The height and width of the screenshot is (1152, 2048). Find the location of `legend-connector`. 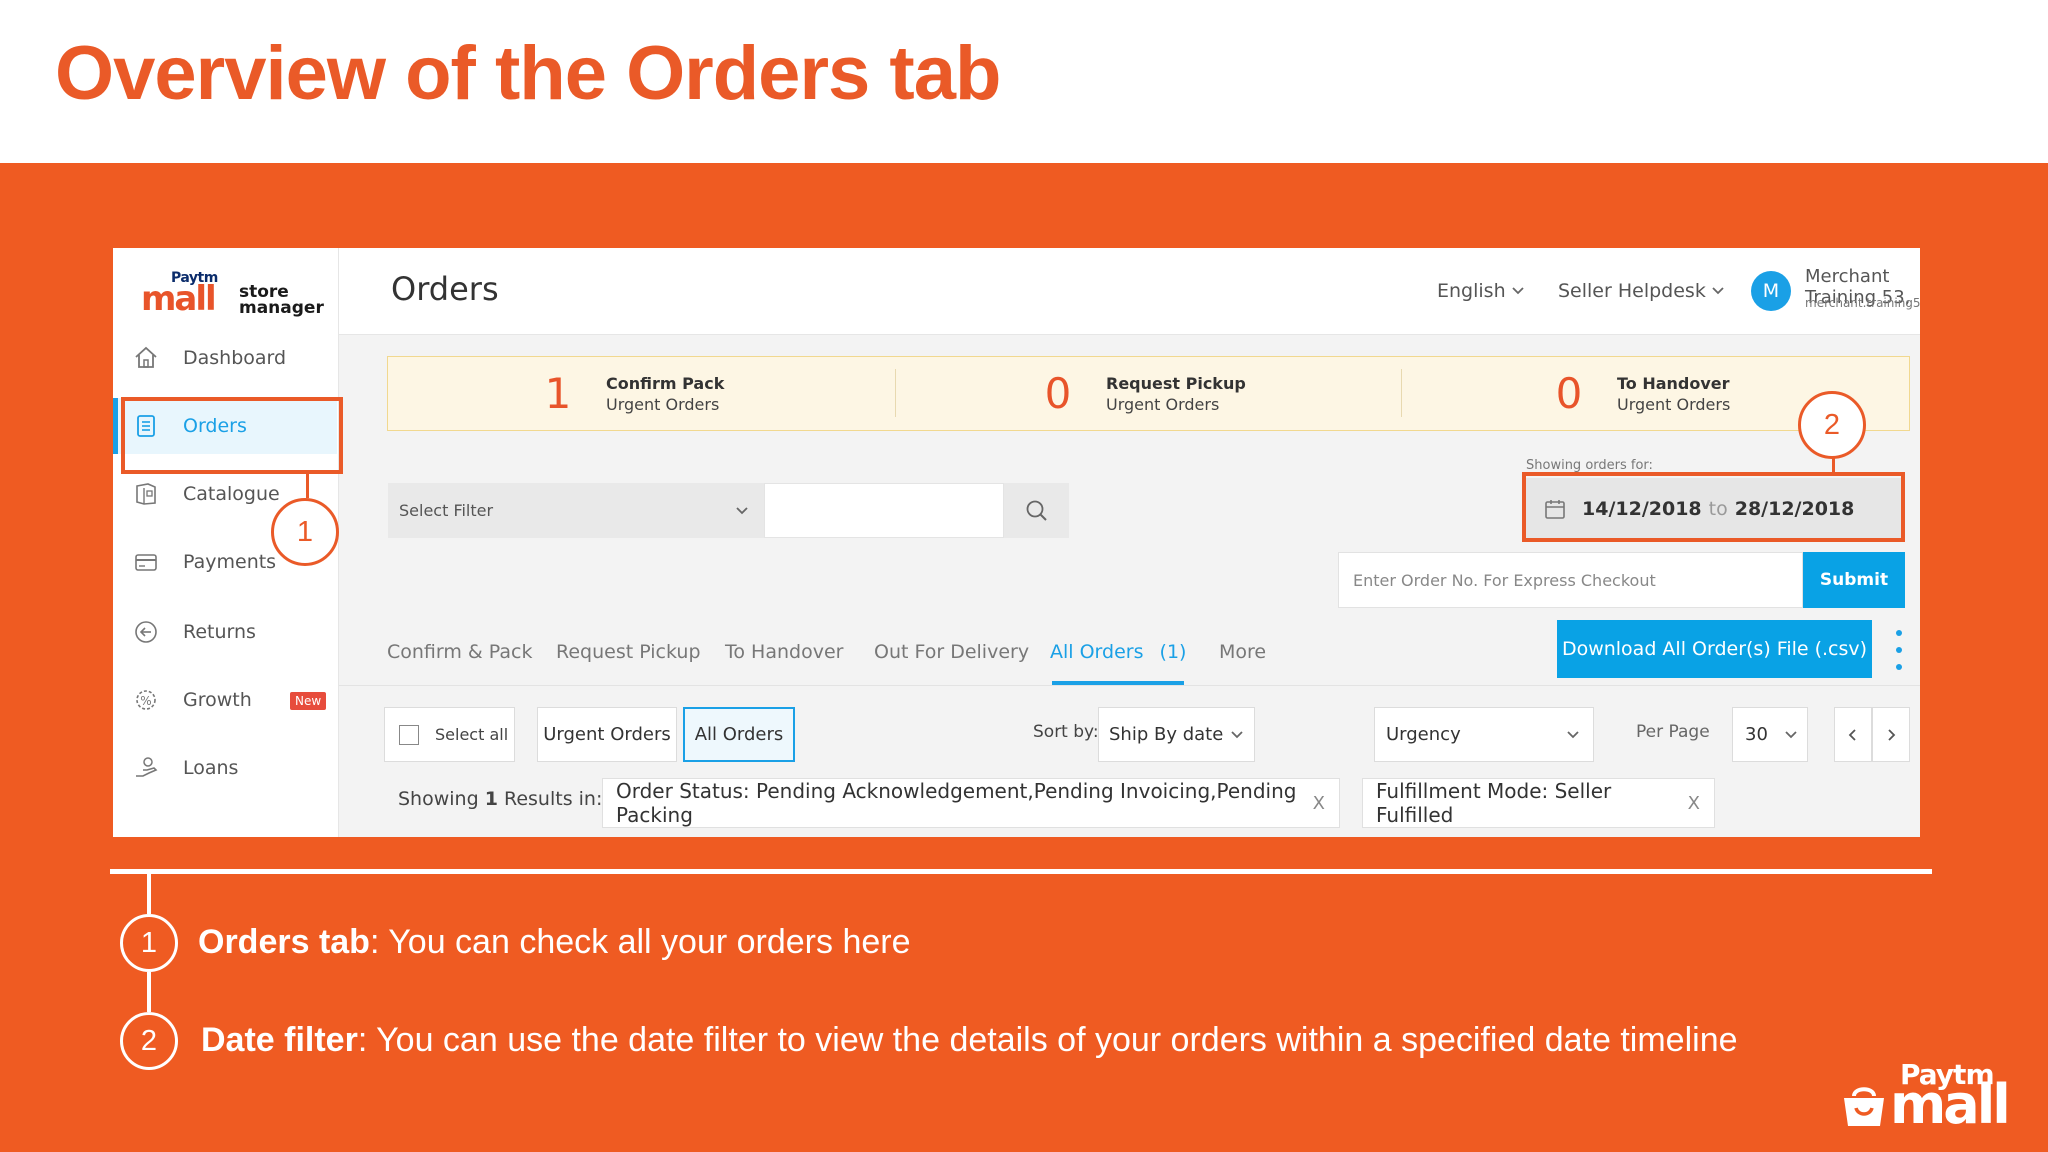

legend-connector is located at coordinates (149, 894).